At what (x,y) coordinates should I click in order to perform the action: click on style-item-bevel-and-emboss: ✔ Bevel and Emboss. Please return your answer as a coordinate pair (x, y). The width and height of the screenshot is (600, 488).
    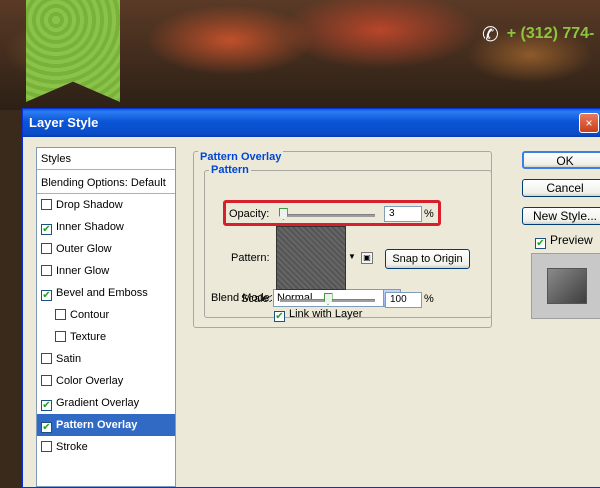
    Looking at the image, I should click on (106, 293).